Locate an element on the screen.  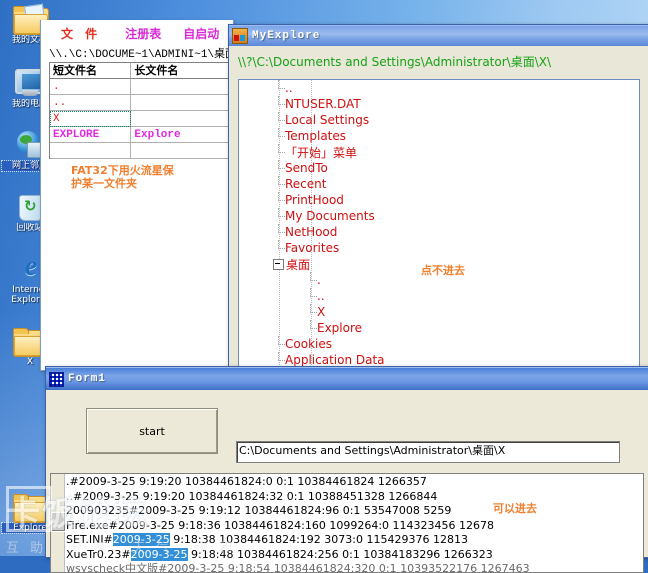
annotation-cannot-enter: 点不进去 is located at coordinates (443, 270).